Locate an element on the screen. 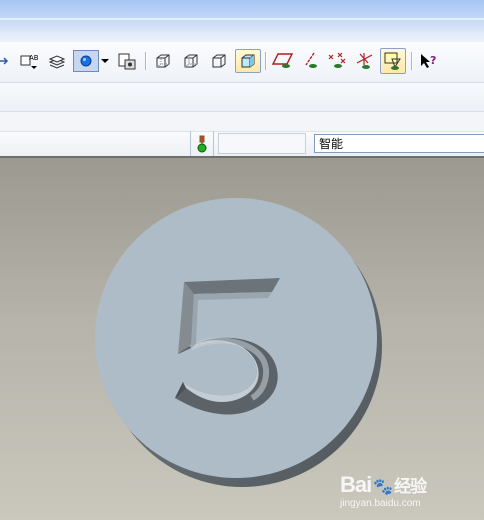 This screenshot has height=520, width=484. watermark-logo-suffix: 经验 is located at coordinates (410, 486).